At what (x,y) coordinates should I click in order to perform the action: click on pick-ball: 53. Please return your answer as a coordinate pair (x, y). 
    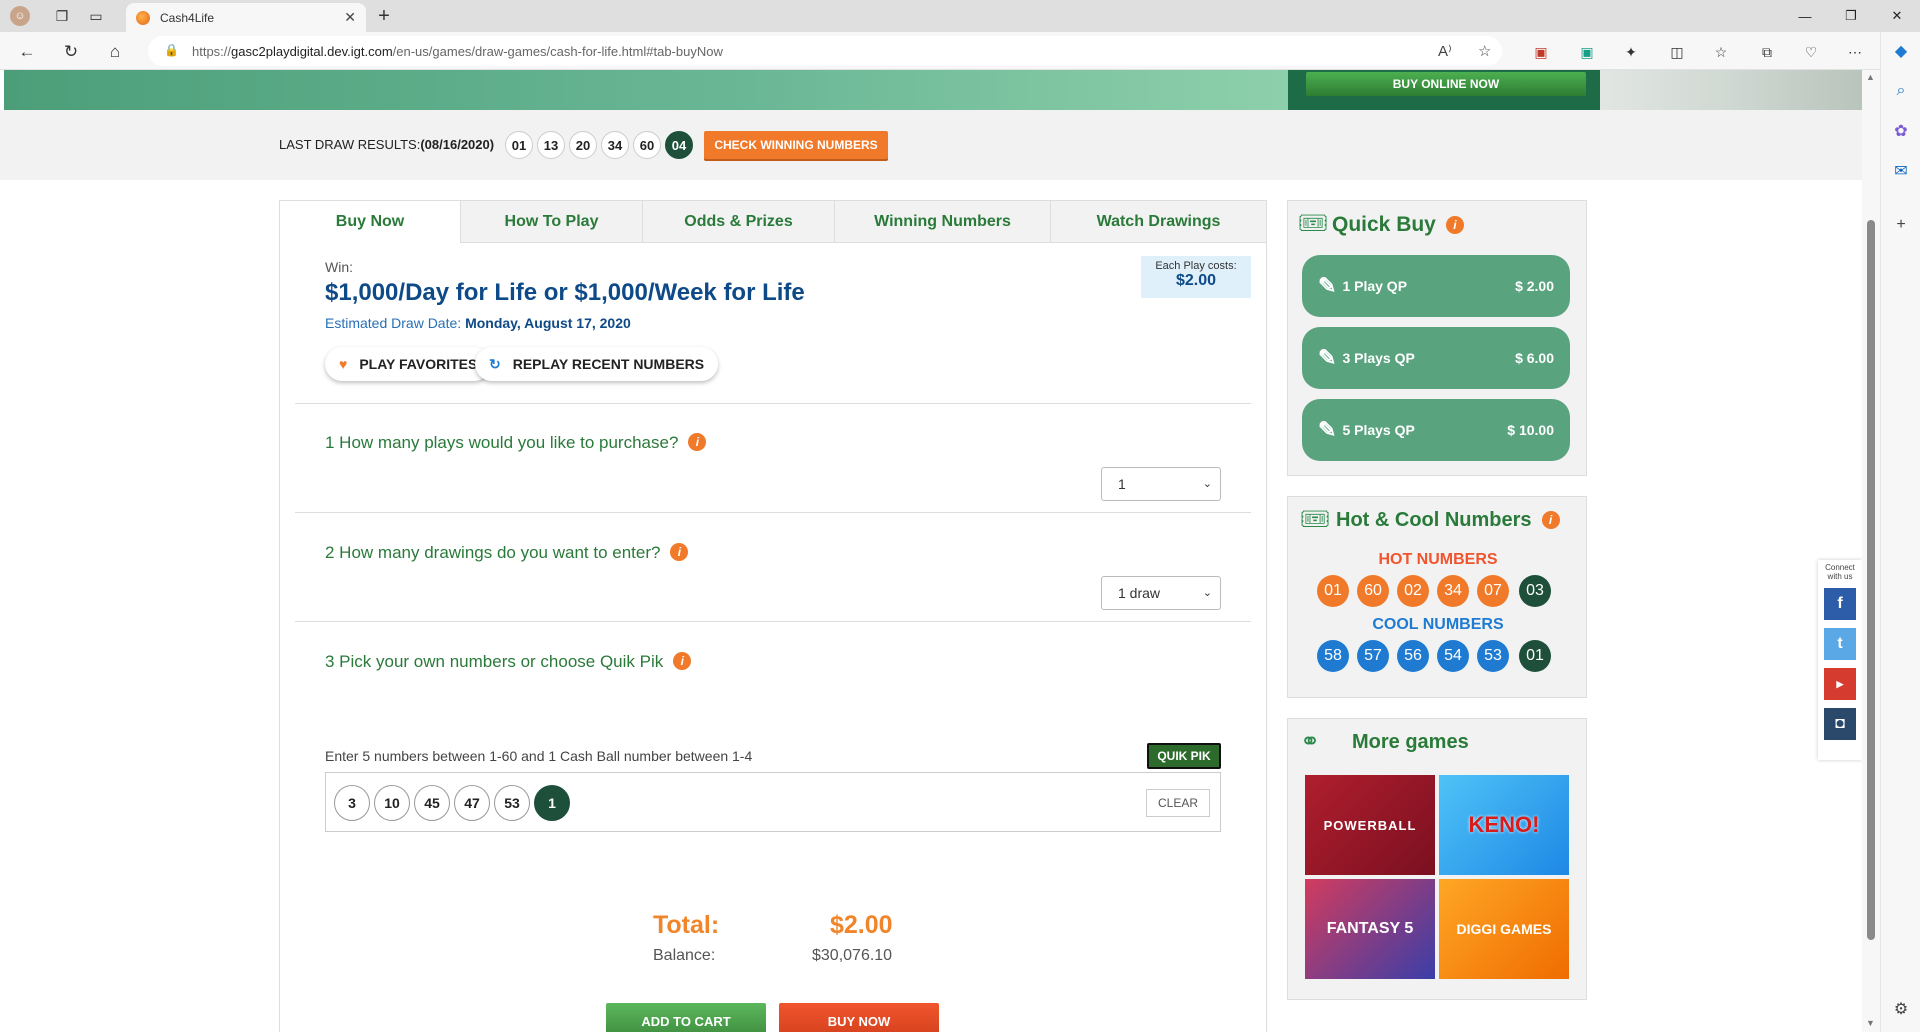
    Looking at the image, I should click on (512, 803).